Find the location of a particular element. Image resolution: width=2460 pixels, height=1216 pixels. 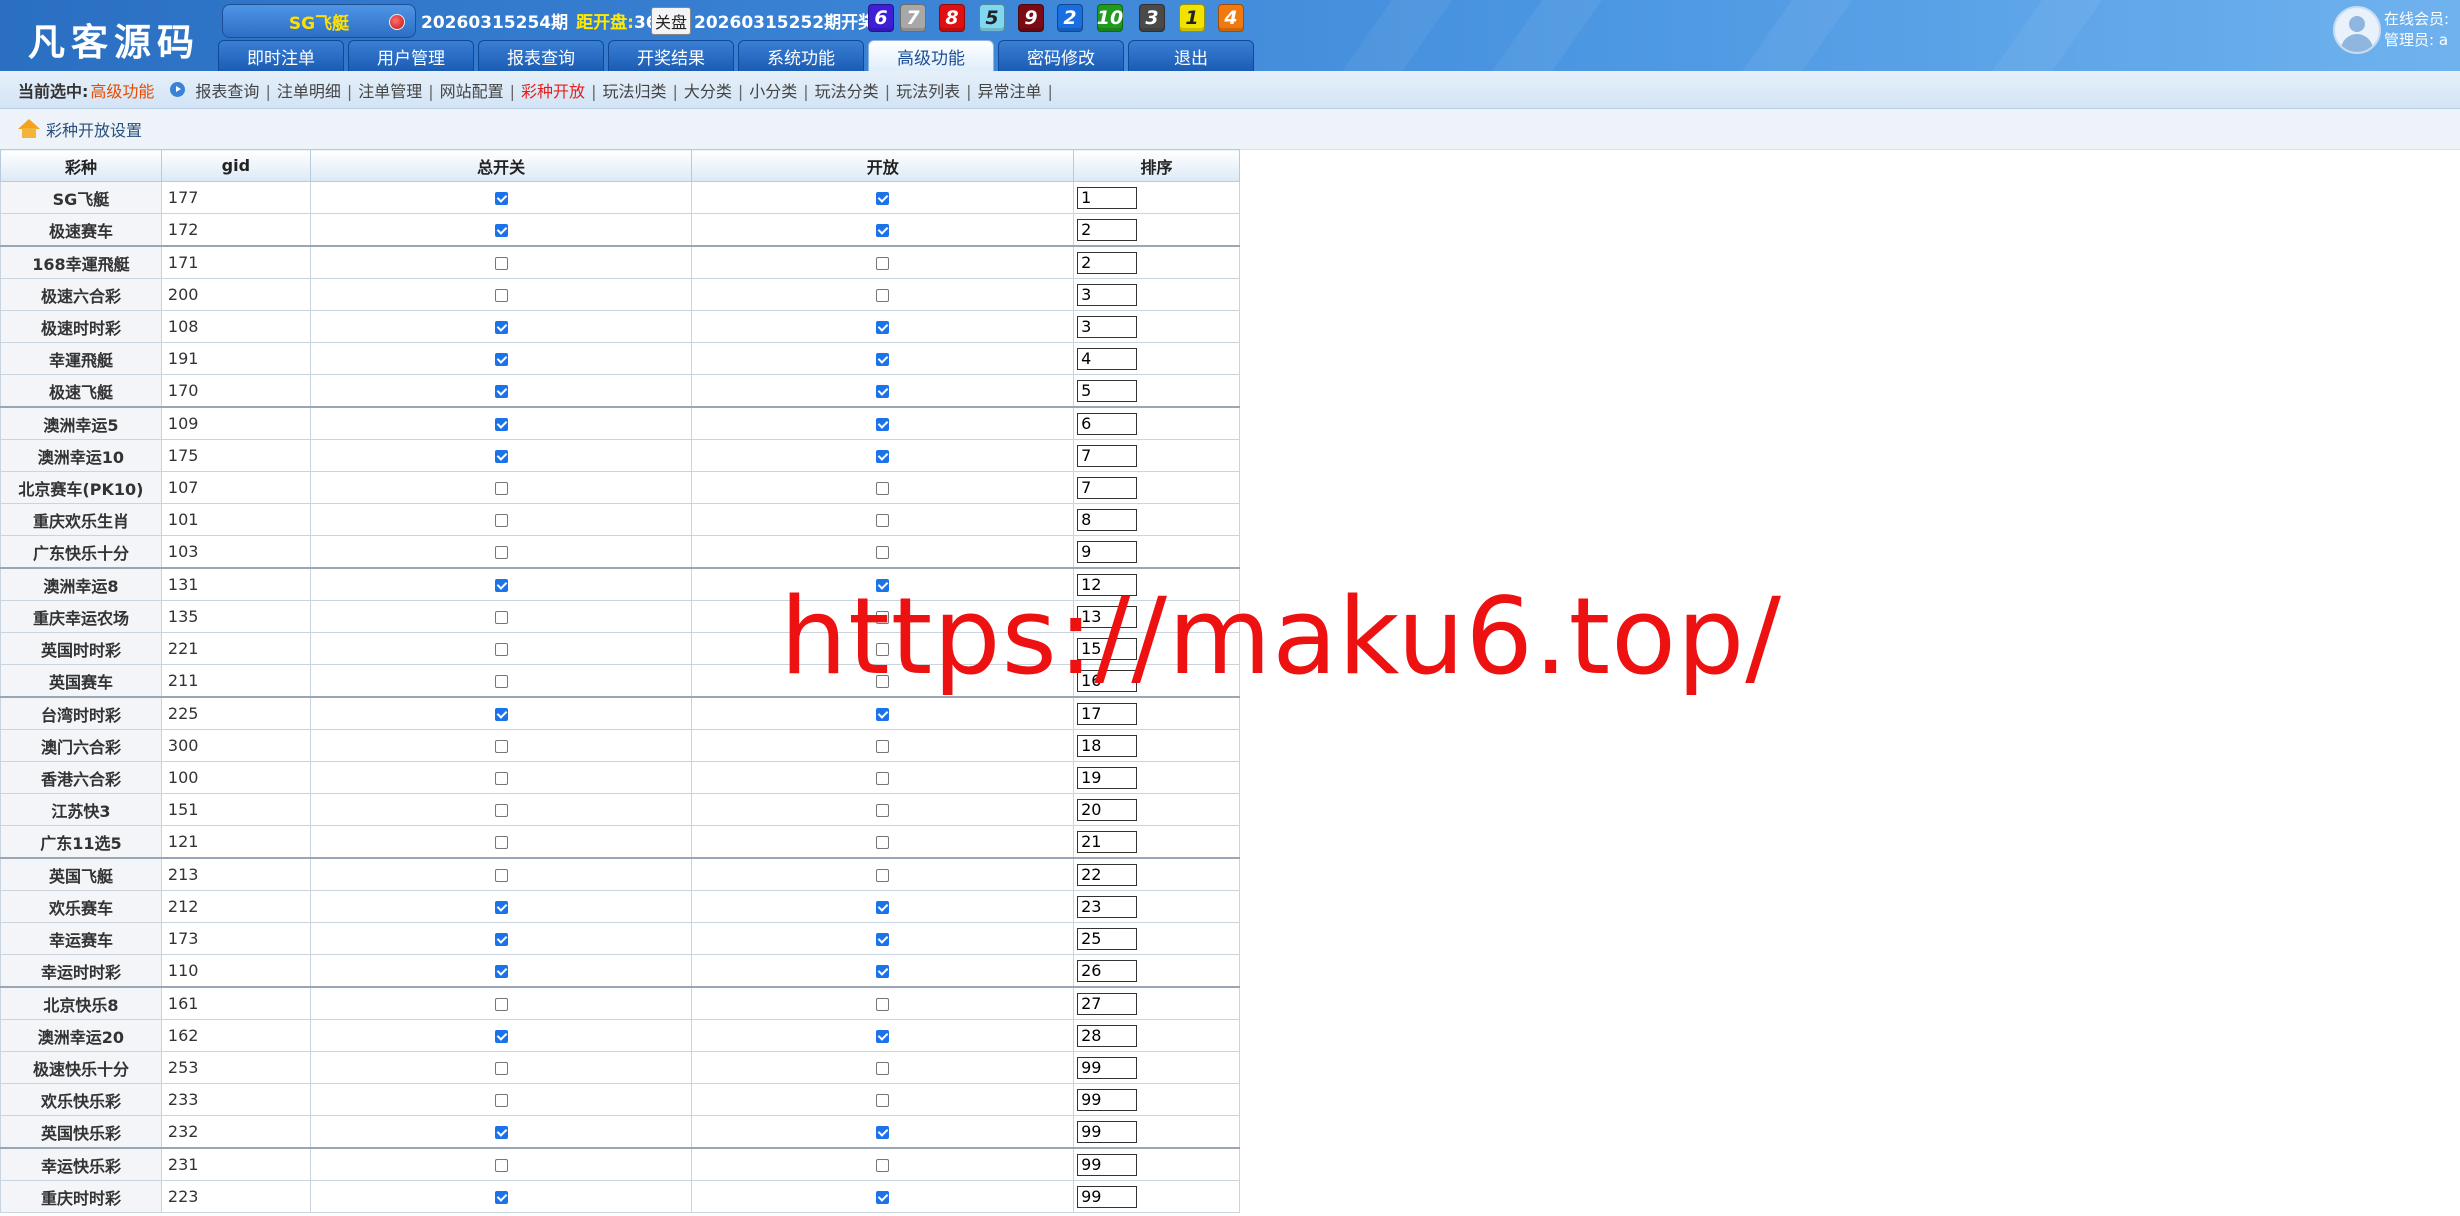

nav-tab: 即时注单 is located at coordinates (281, 55).